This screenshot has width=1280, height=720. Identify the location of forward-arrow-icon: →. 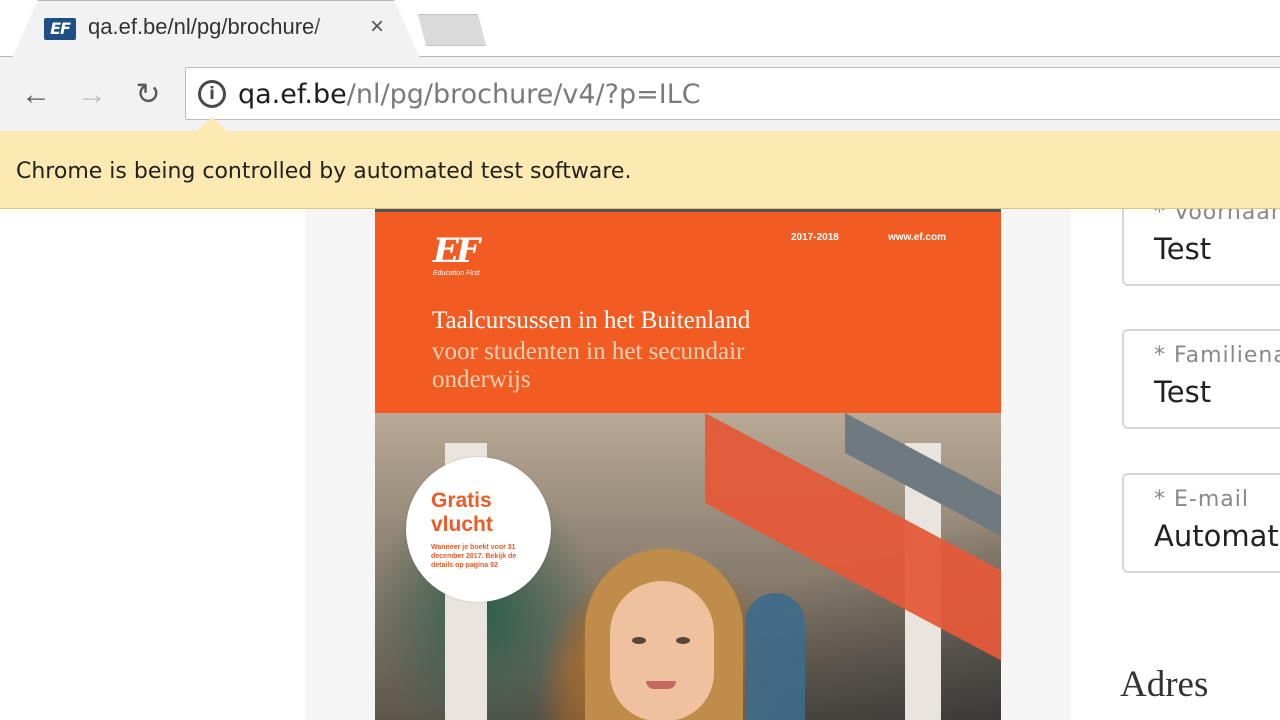
(92, 95).